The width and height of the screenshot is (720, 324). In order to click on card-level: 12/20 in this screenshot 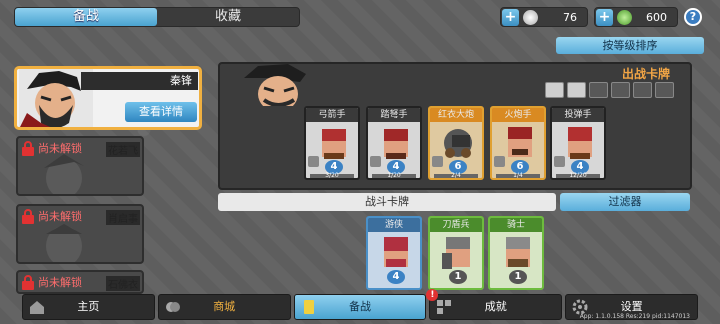, I will do `click(578, 175)`.